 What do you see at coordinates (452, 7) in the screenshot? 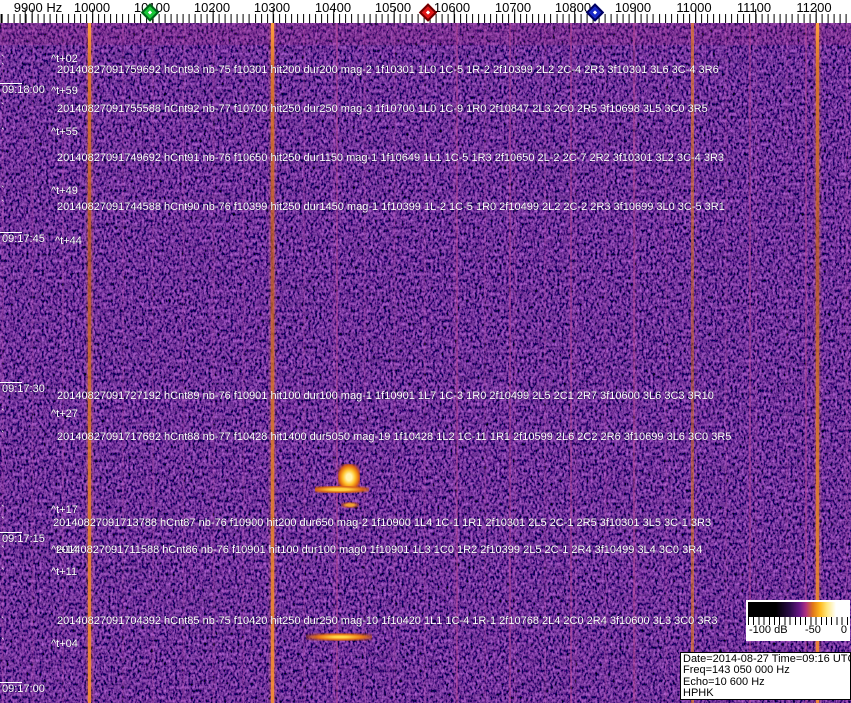
I see `ruler-label: 10600` at bounding box center [452, 7].